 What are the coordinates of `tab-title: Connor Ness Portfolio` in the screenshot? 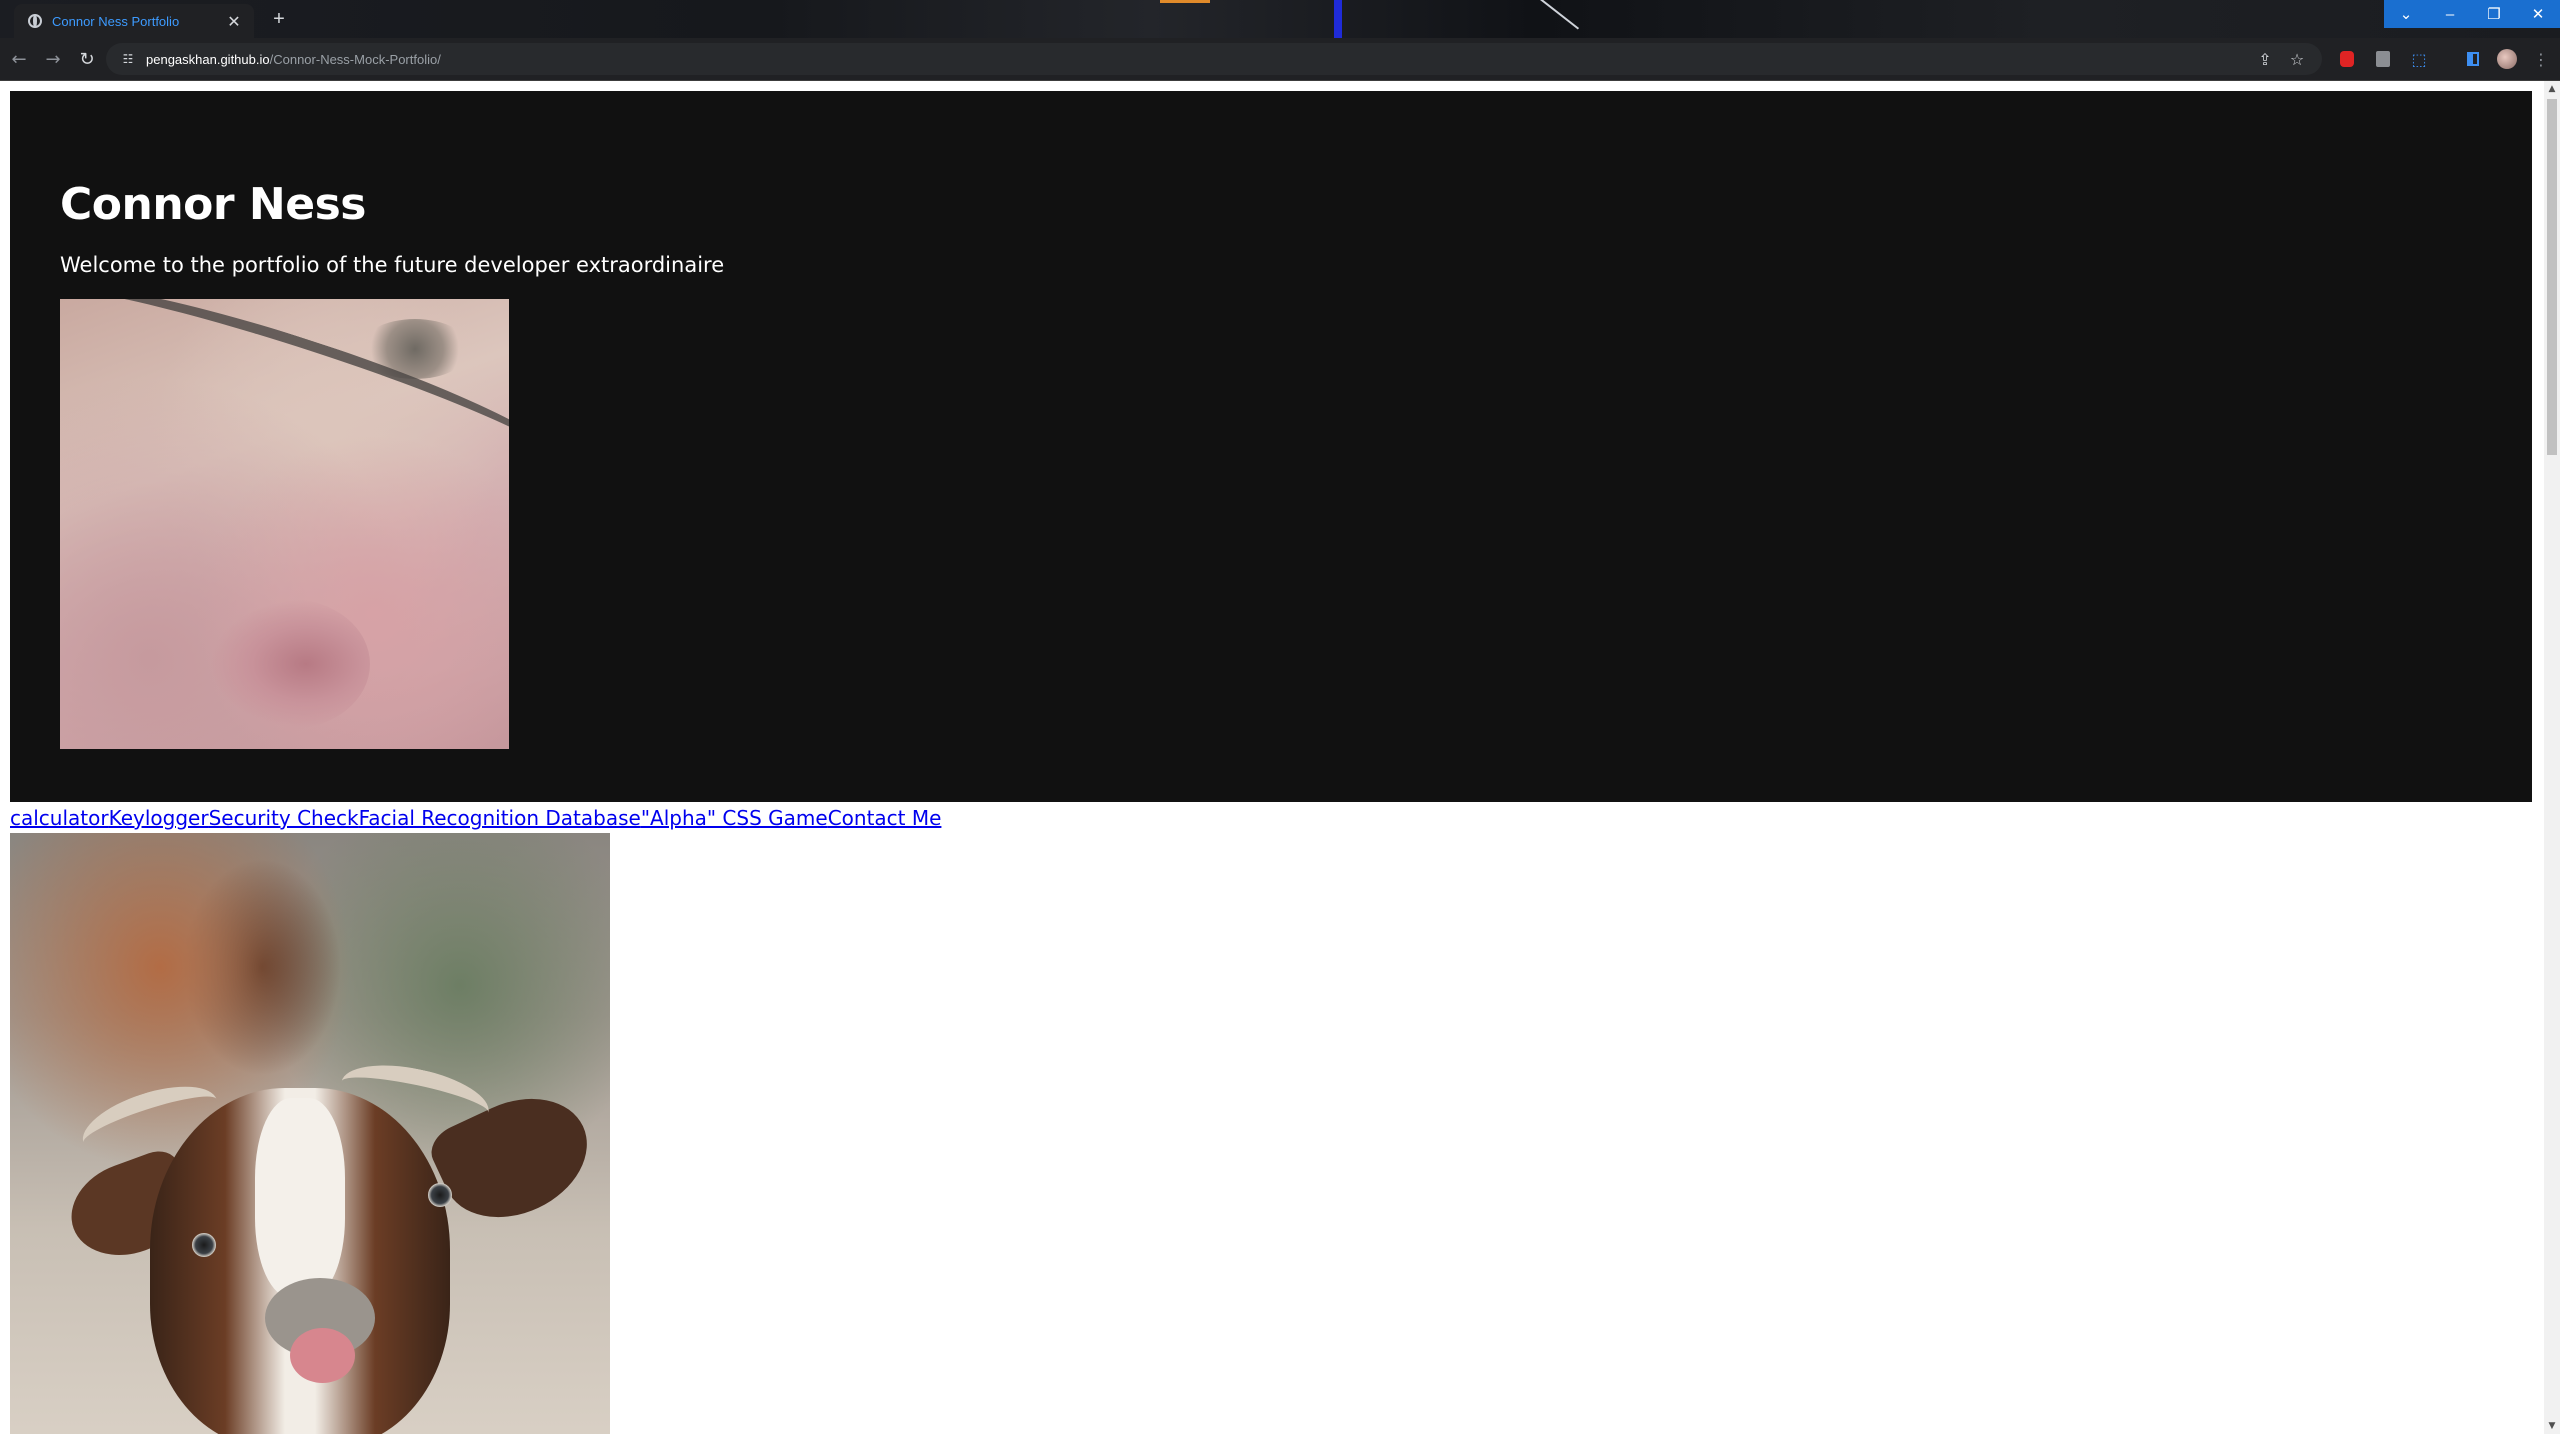 It's located at (116, 21).